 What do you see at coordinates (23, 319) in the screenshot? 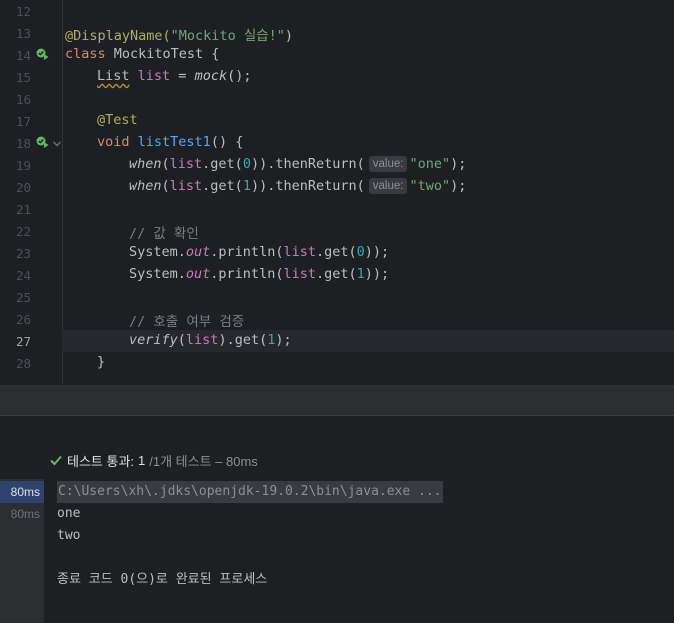
I see `line-number: 26` at bounding box center [23, 319].